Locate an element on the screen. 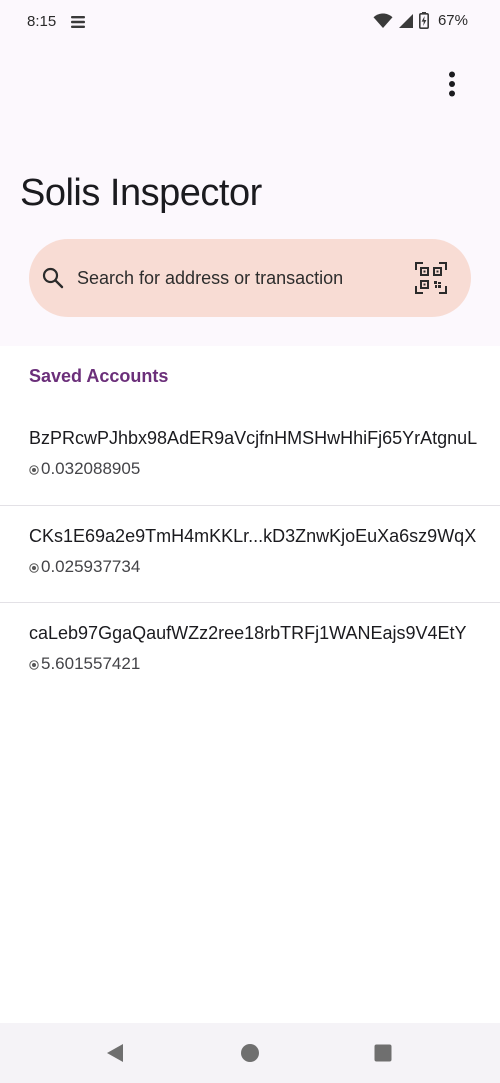 The height and width of the screenshot is (1083, 500). home-icon is located at coordinates (250, 1053).